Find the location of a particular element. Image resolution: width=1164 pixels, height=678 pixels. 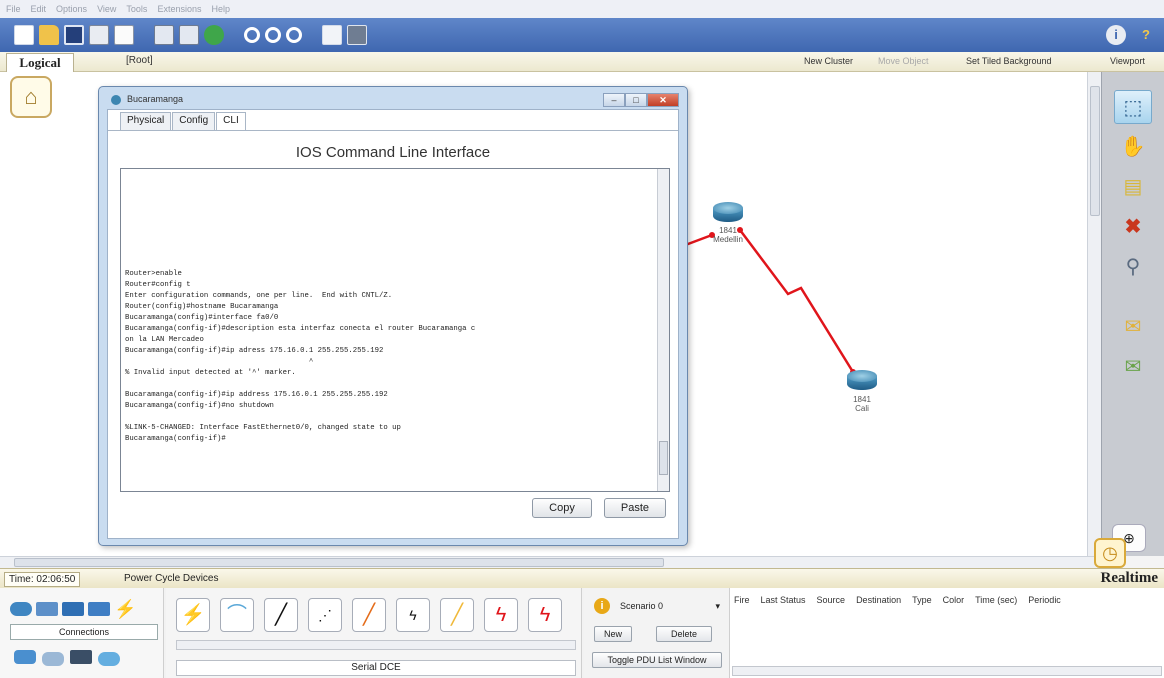

new-cluster-button: New Cluster is located at coordinates (828, 61).